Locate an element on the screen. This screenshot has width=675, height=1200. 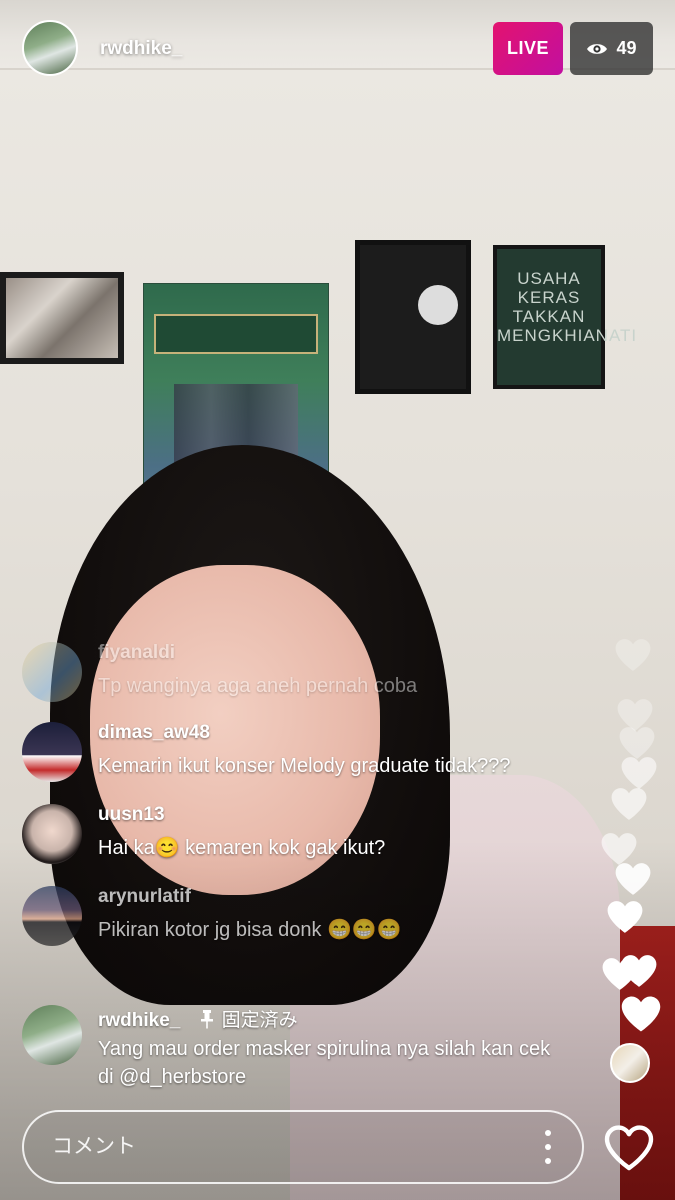
comment-input-bar is located at coordinates (303, 1147).